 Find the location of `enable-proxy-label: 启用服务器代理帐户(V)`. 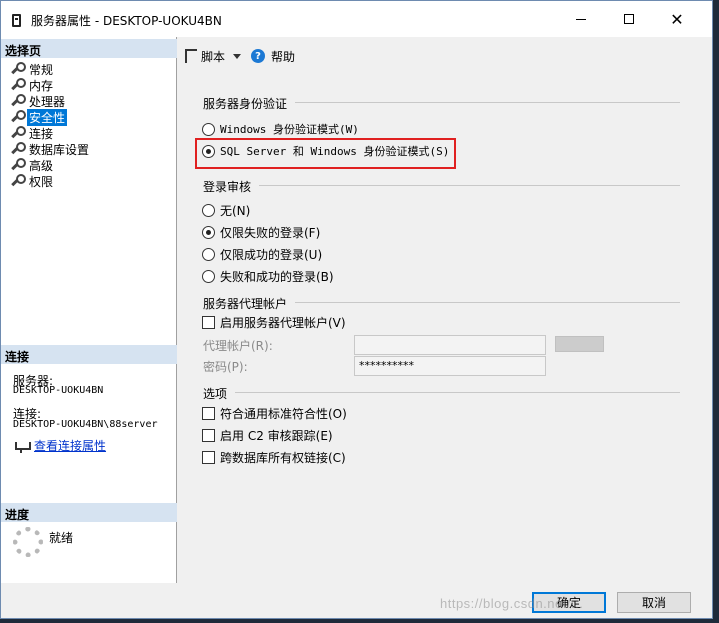

enable-proxy-label: 启用服务器代理帐户(V) is located at coordinates (283, 322).